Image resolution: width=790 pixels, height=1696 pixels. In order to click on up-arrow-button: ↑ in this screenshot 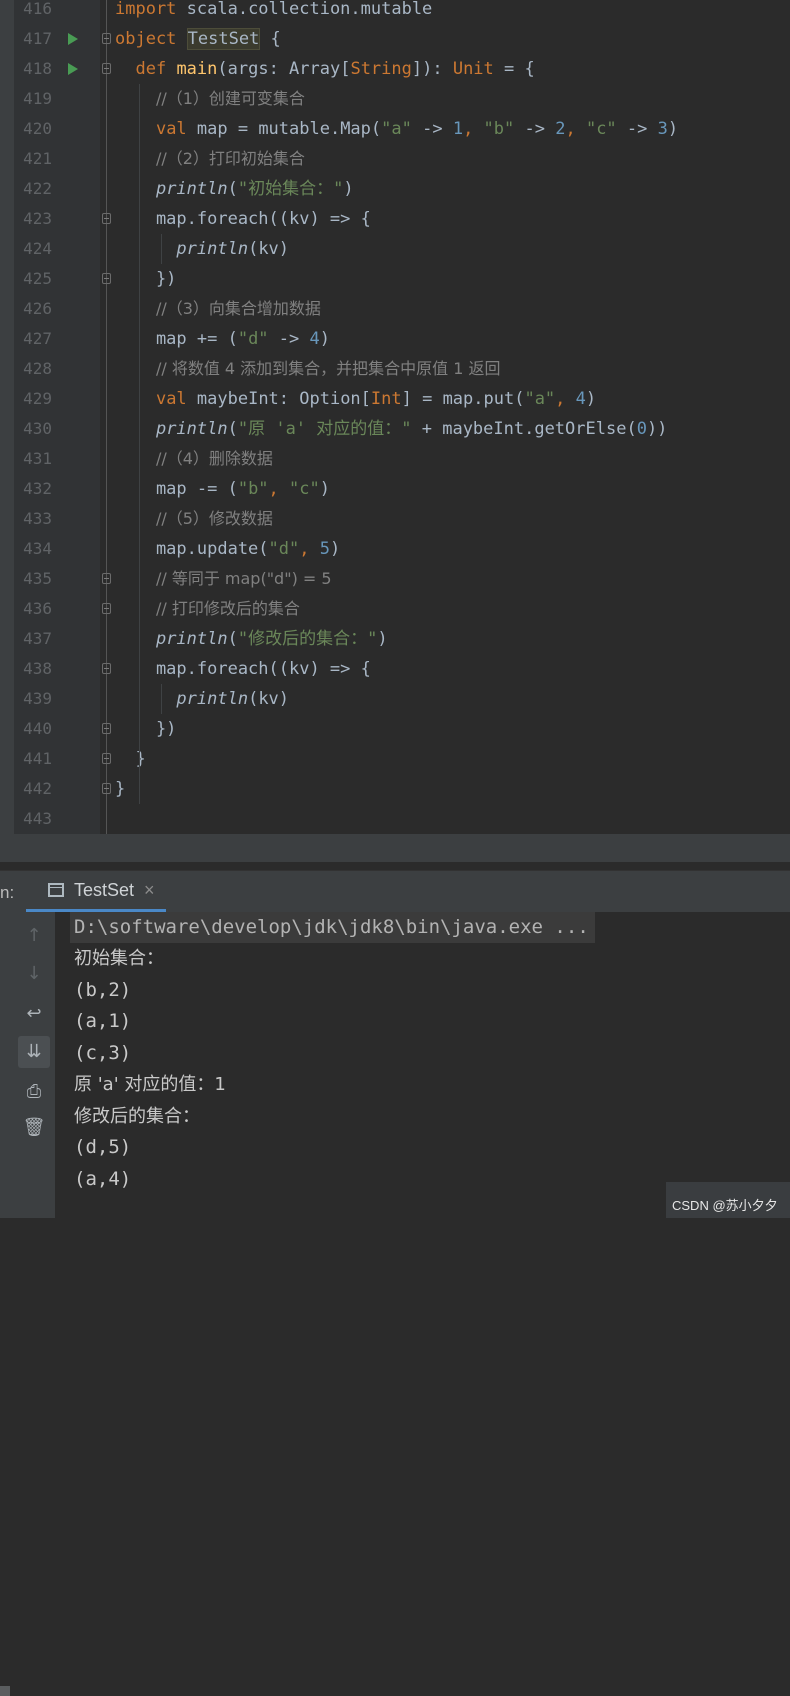, I will do `click(34, 936)`.